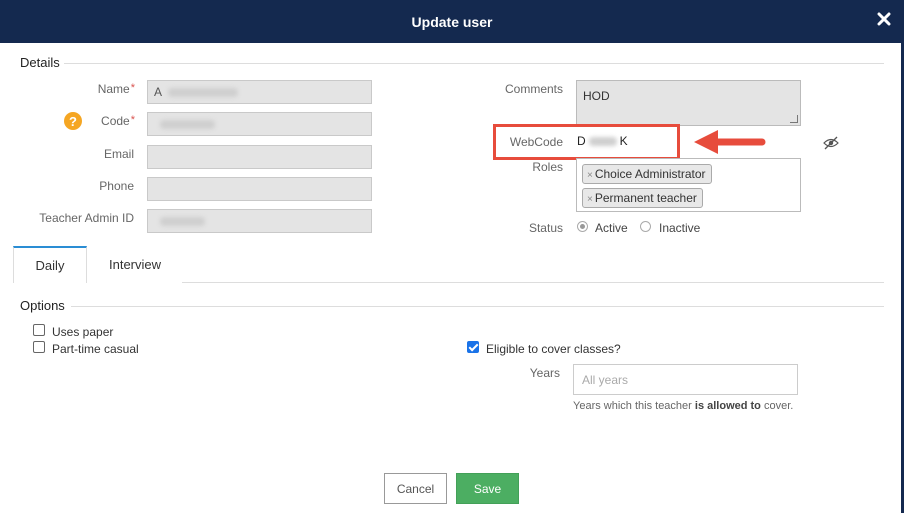 Image resolution: width=904 pixels, height=513 pixels. What do you see at coordinates (50, 264) in the screenshot?
I see `tab-daily: Daily` at bounding box center [50, 264].